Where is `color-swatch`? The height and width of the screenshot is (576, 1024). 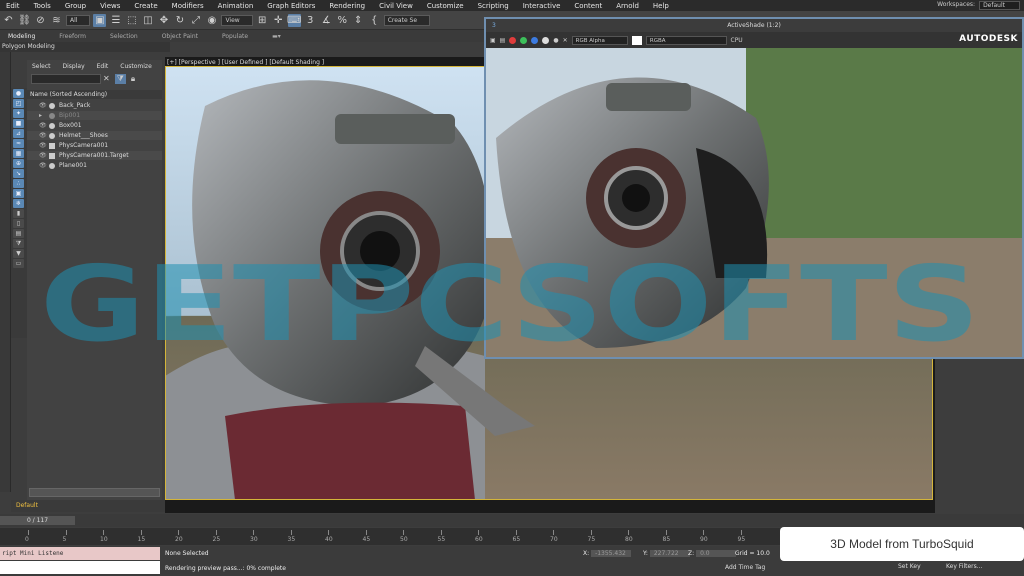
color-swatch is located at coordinates (636, 40).